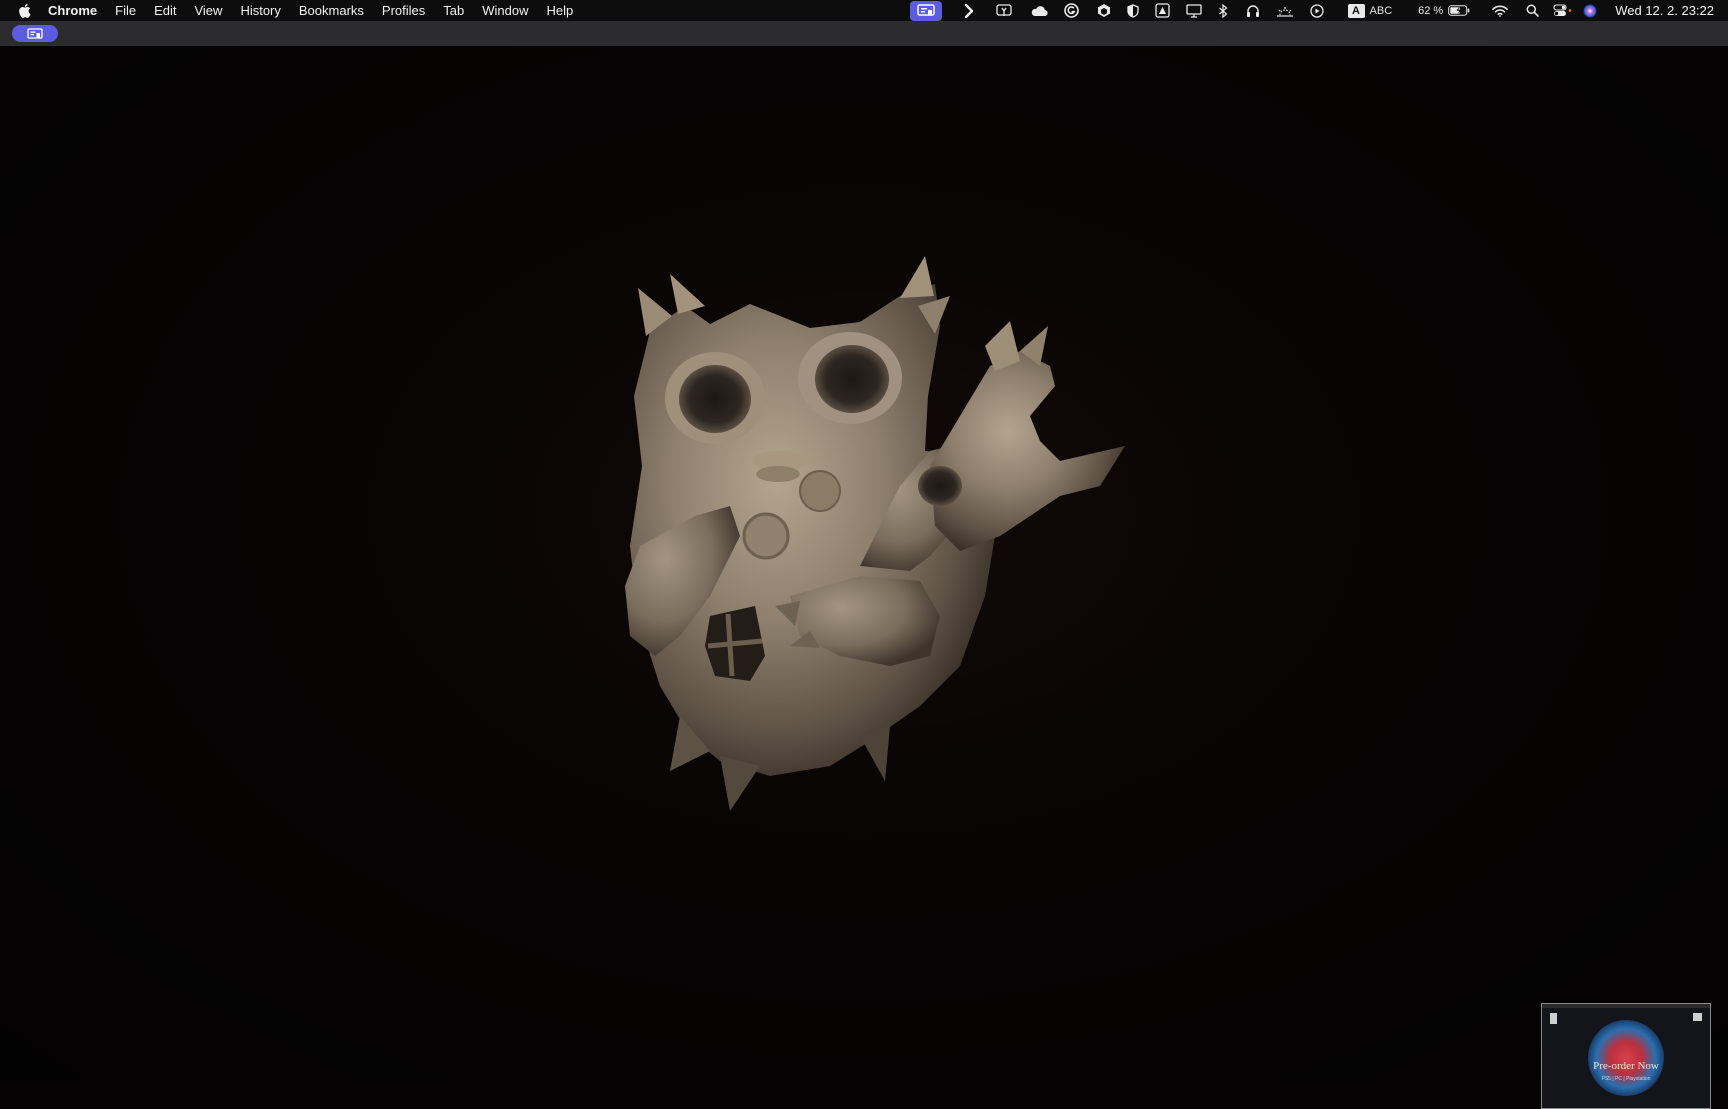 Image resolution: width=1728 pixels, height=1109 pixels. What do you see at coordinates (1664, 10) in the screenshot?
I see `menubar-clock: Wed 12. 2. 23:22` at bounding box center [1664, 10].